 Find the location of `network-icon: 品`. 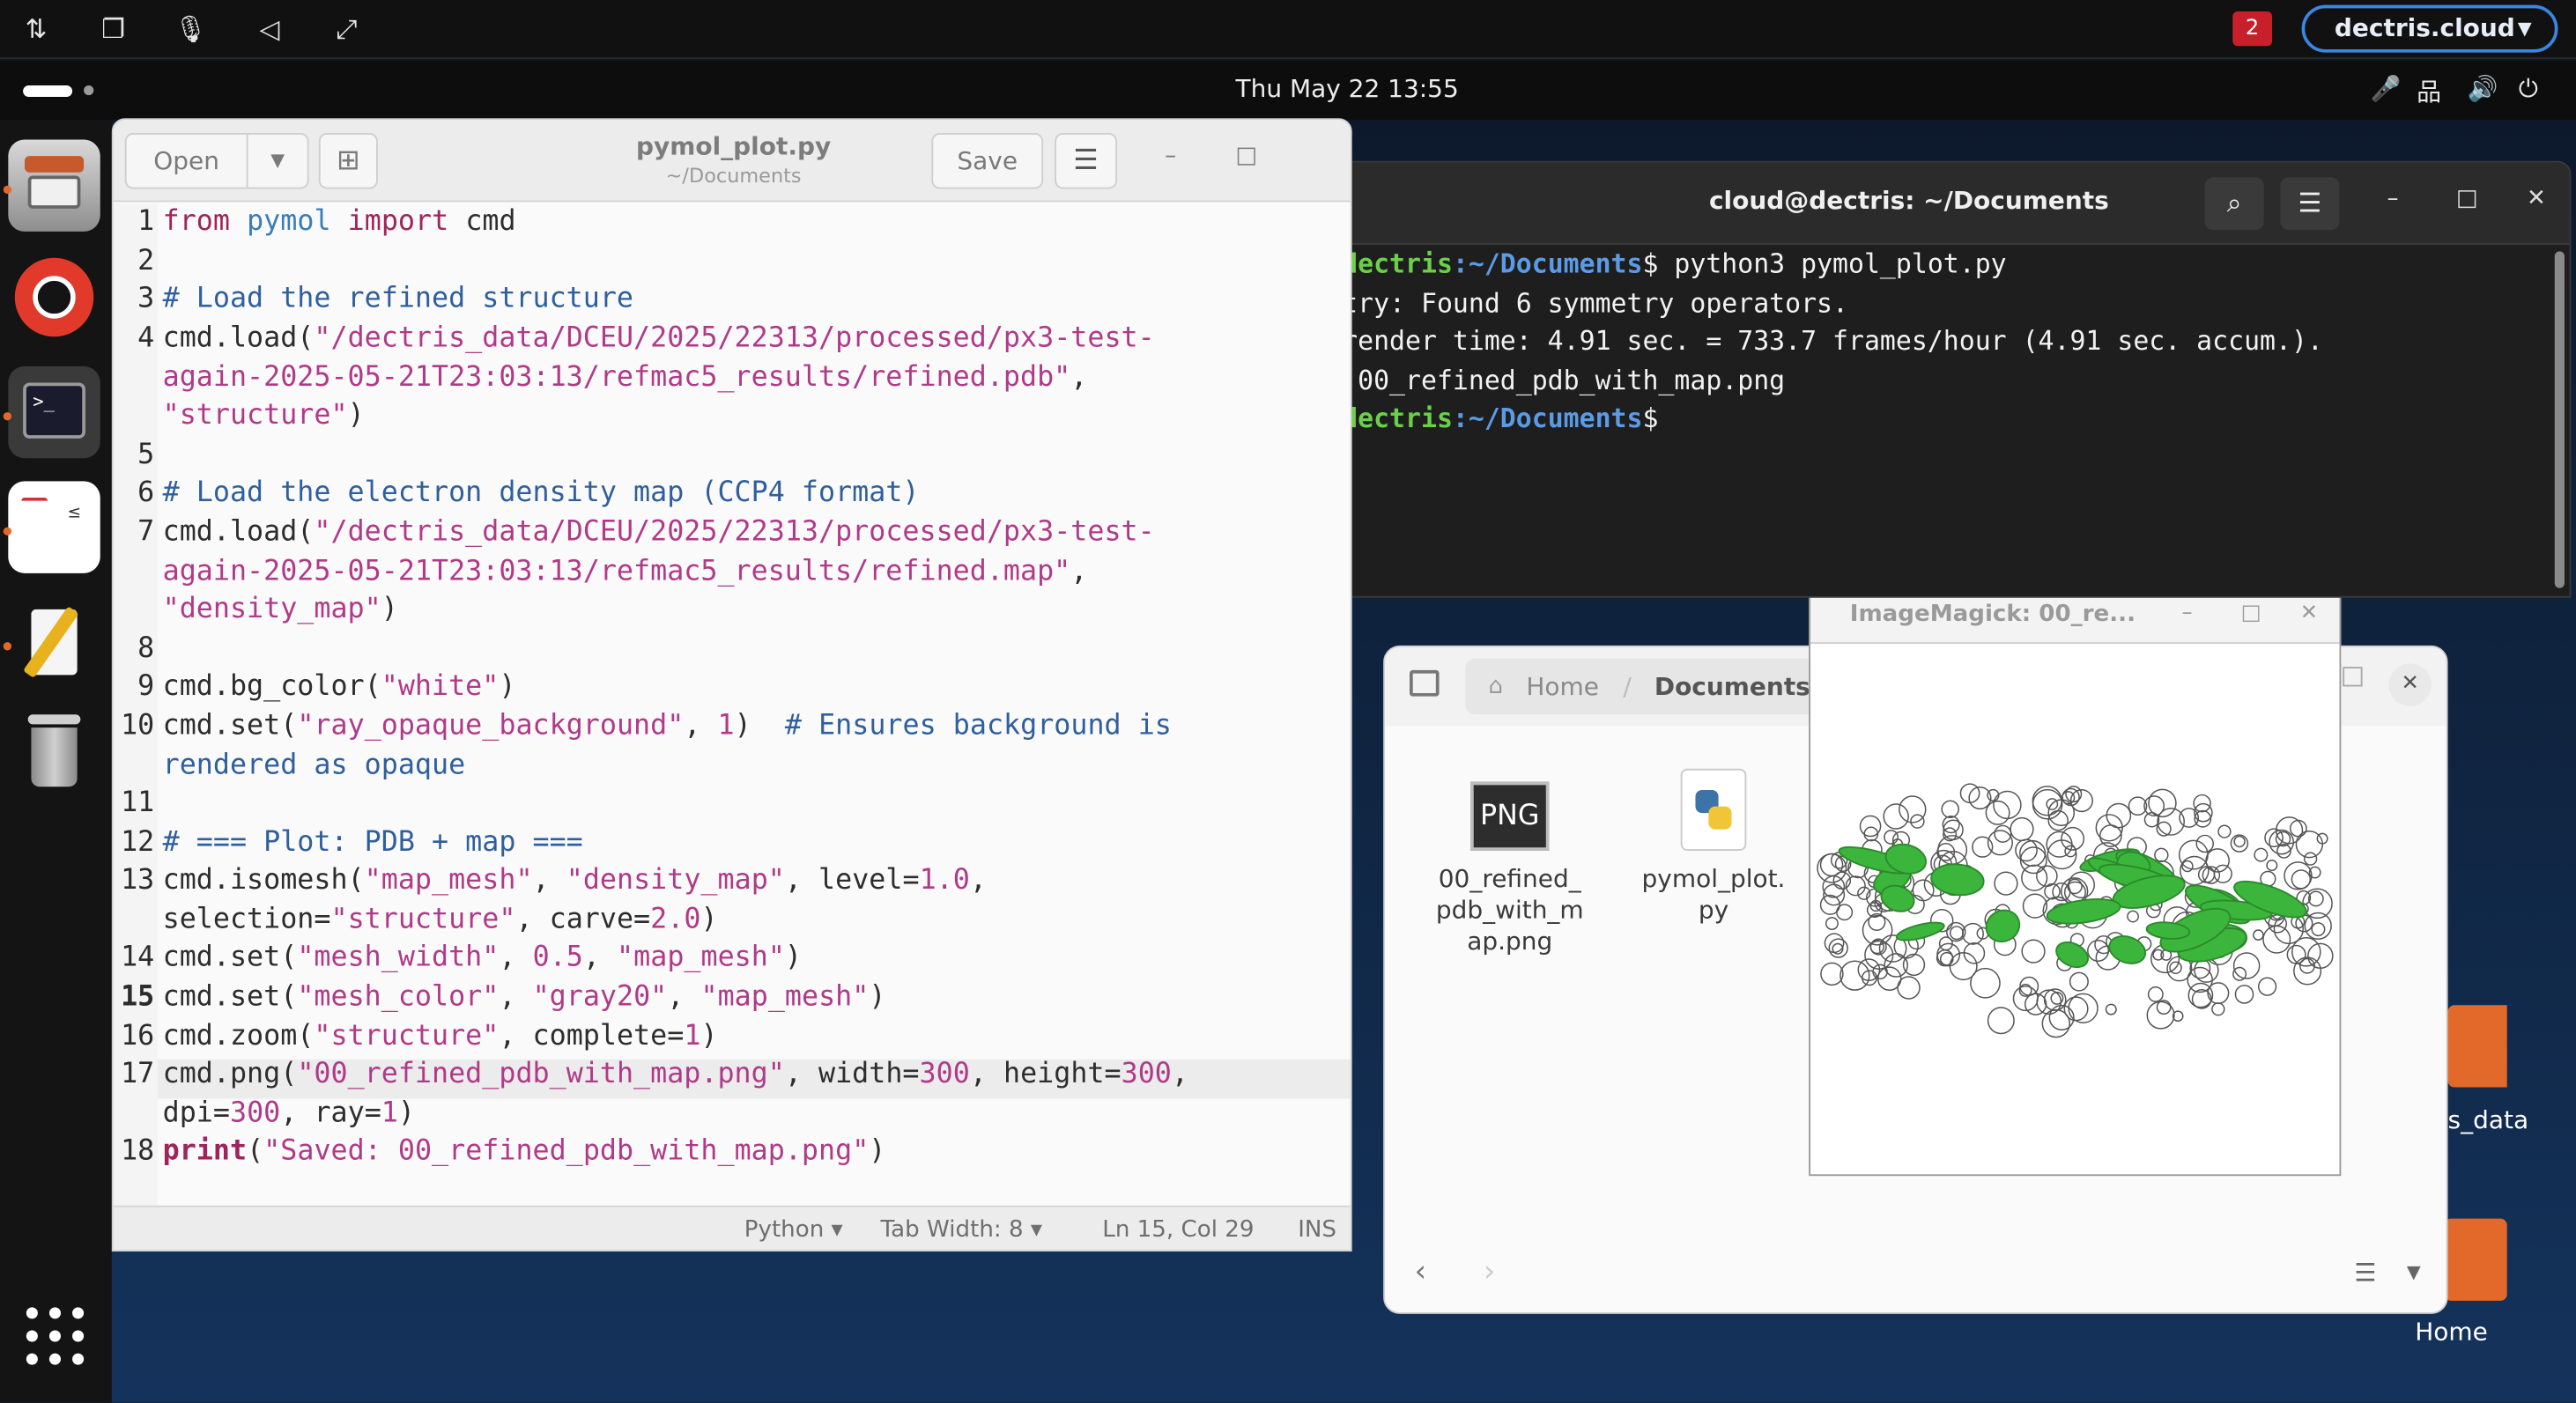

network-icon: 品 is located at coordinates (2429, 91).